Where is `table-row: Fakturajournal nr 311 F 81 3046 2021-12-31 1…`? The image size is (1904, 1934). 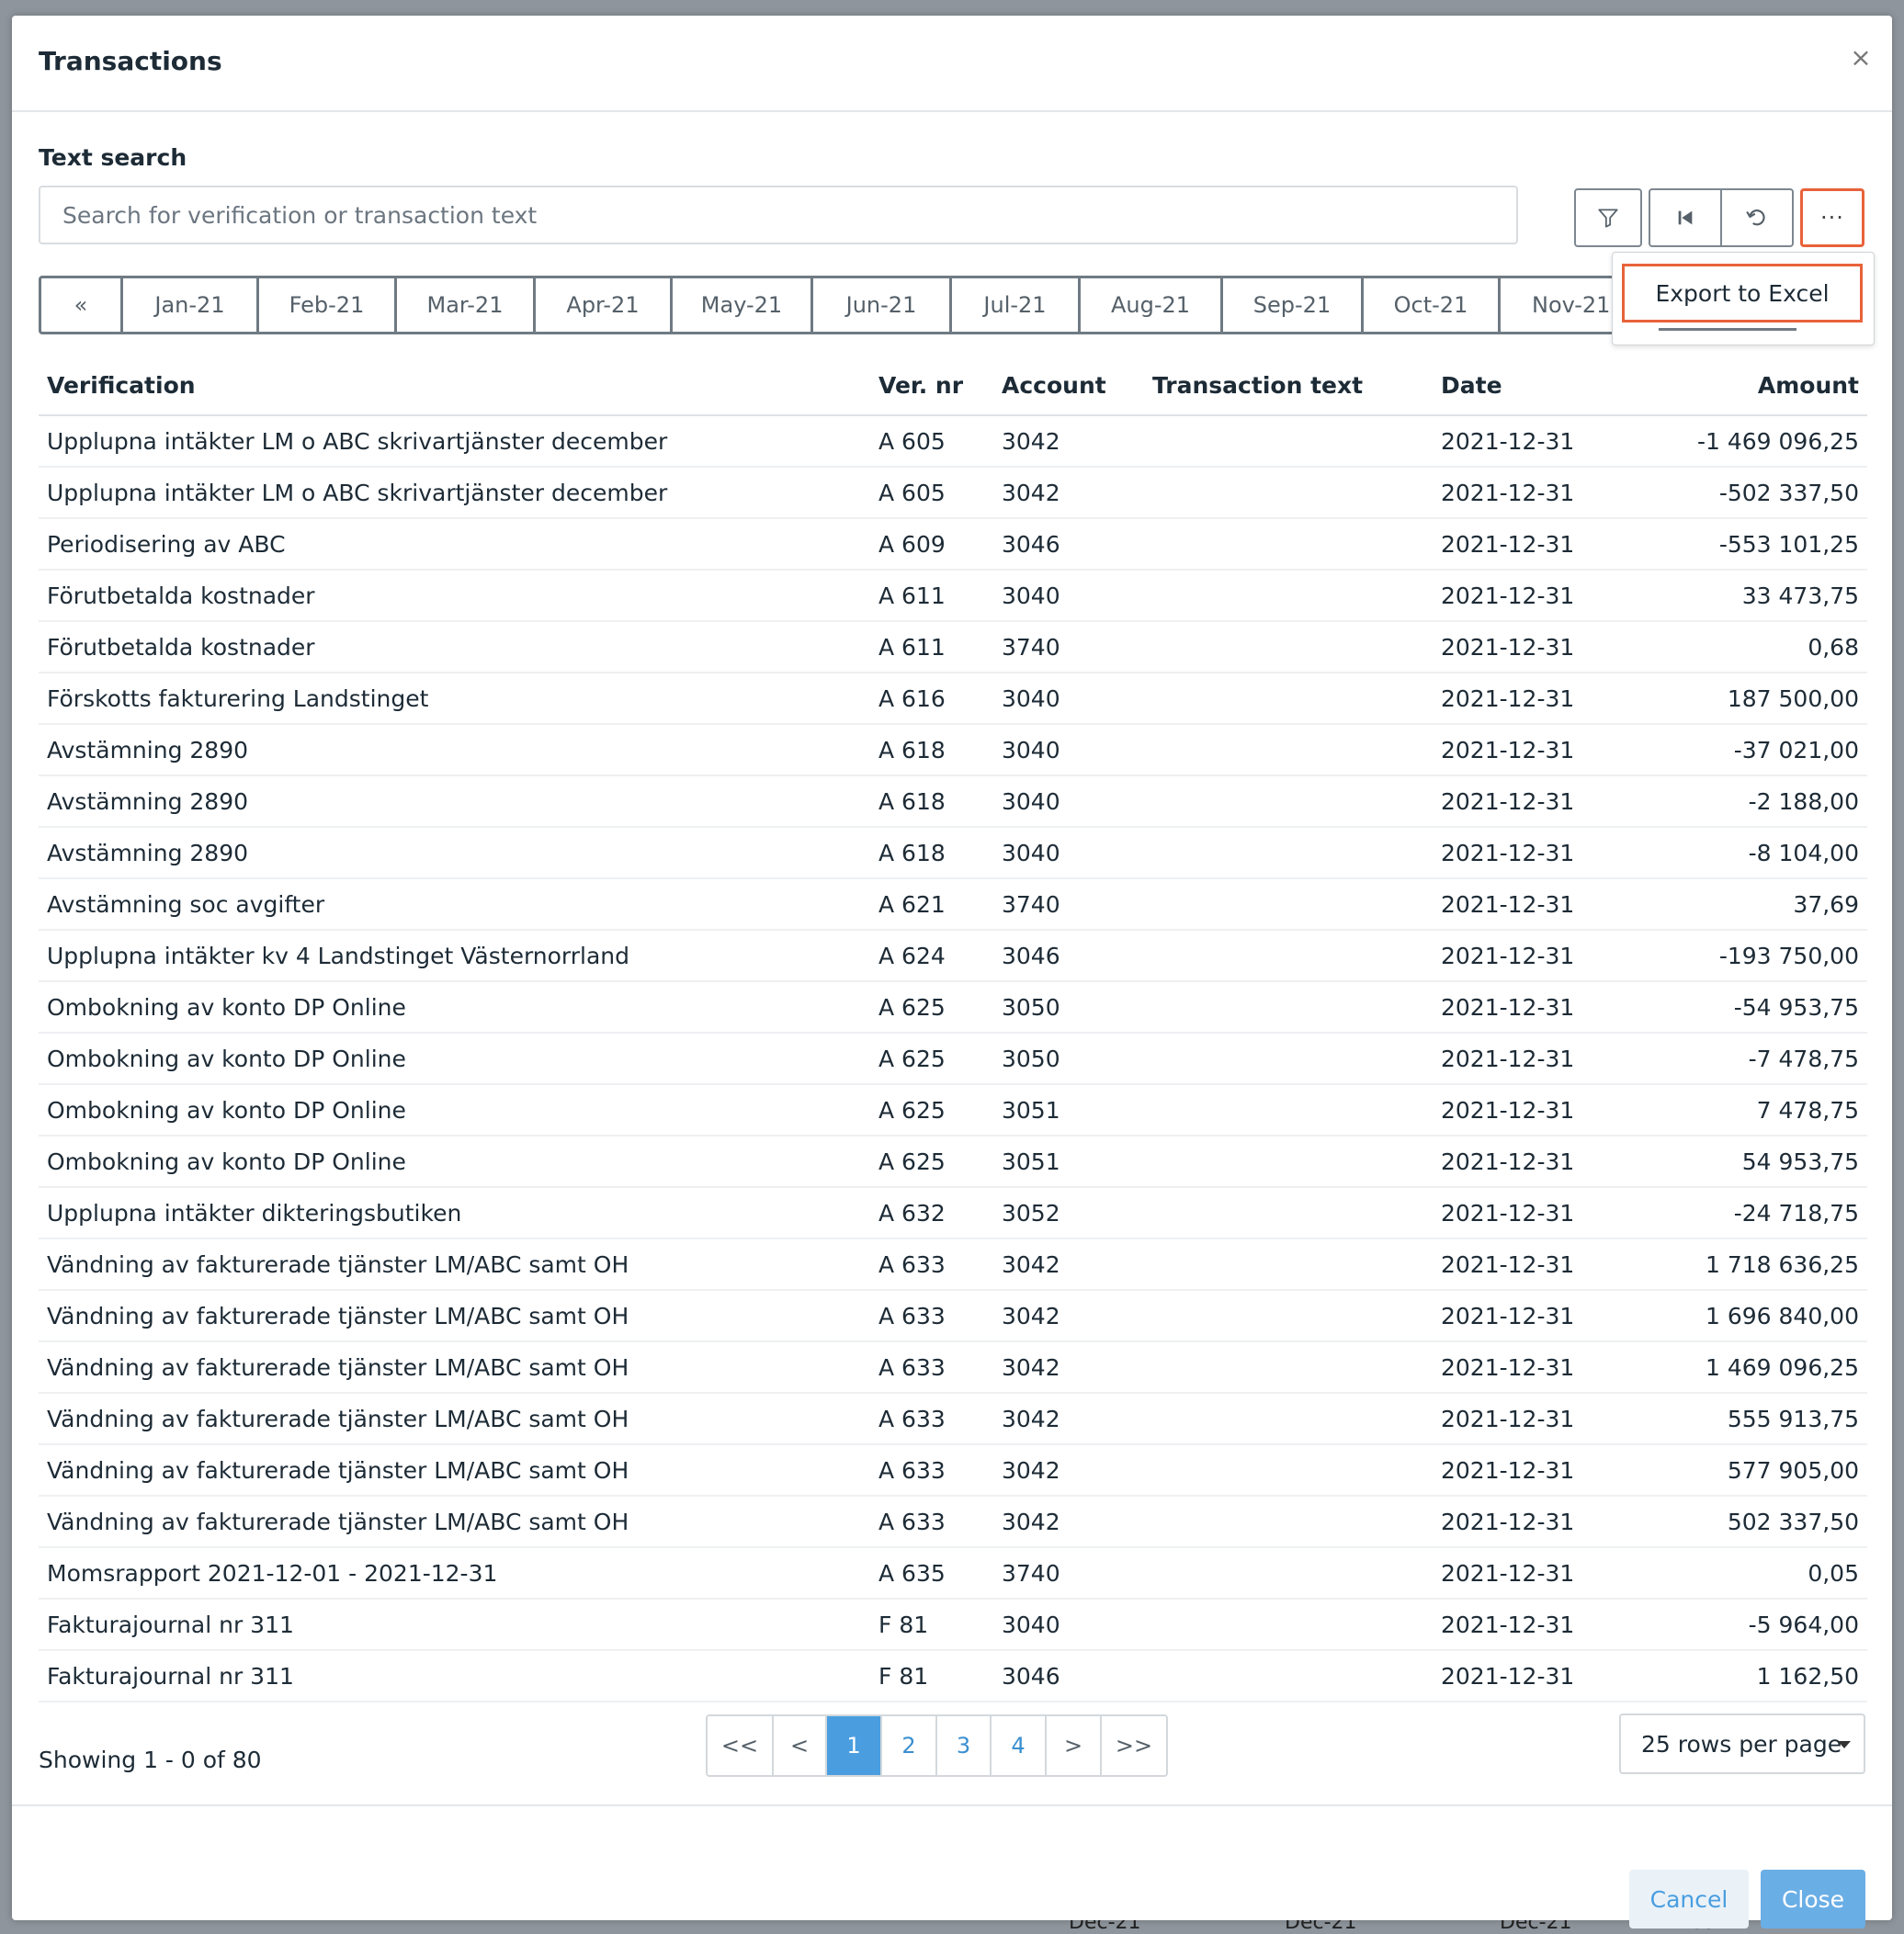 table-row: Fakturajournal nr 311 F 81 3046 2021-12-31 1… is located at coordinates (953, 1676).